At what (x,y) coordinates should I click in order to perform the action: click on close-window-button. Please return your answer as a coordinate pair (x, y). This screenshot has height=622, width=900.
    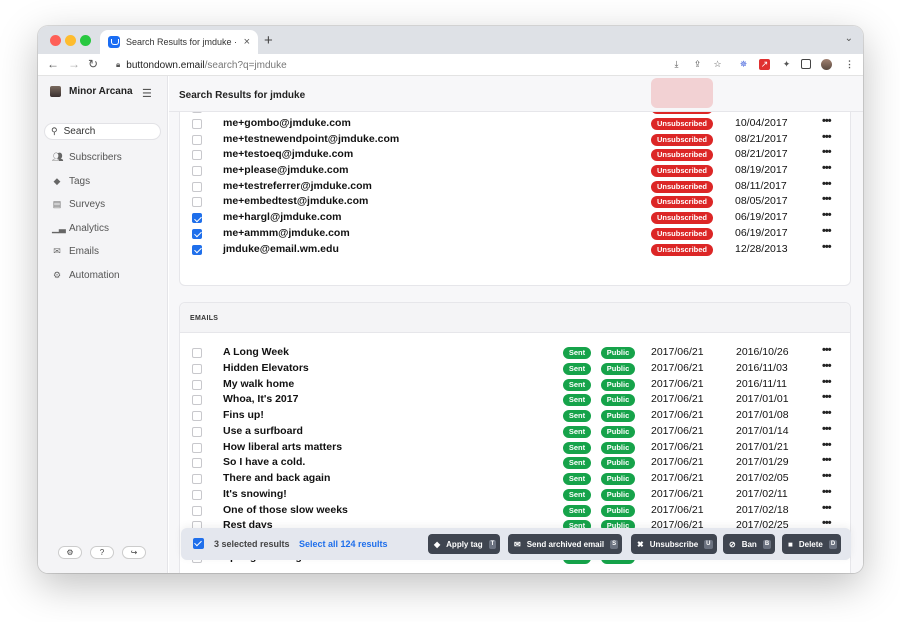
    Looking at the image, I should click on (55, 40).